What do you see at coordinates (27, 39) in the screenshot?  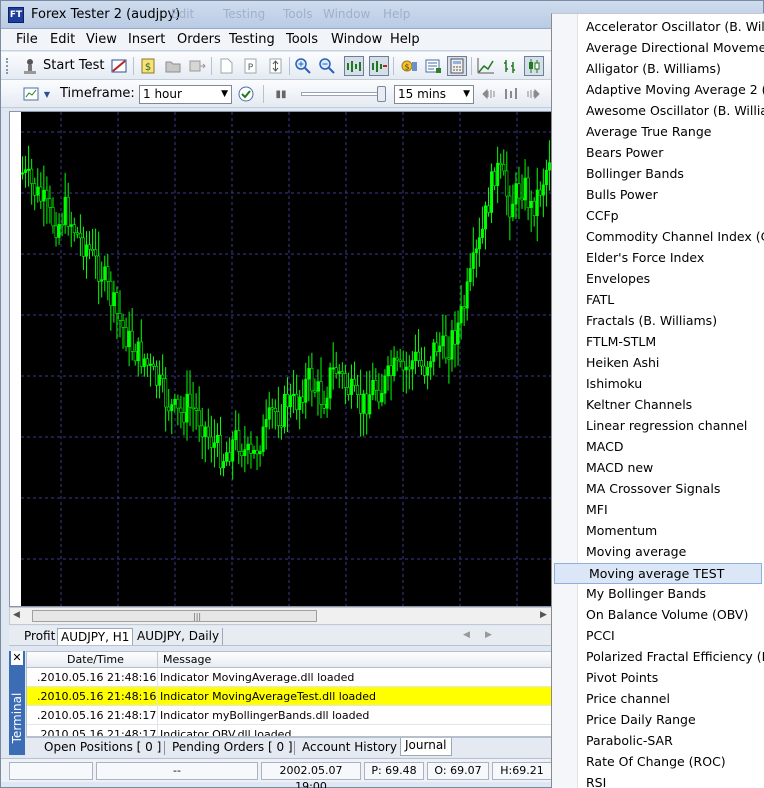 I see `menu-file: File` at bounding box center [27, 39].